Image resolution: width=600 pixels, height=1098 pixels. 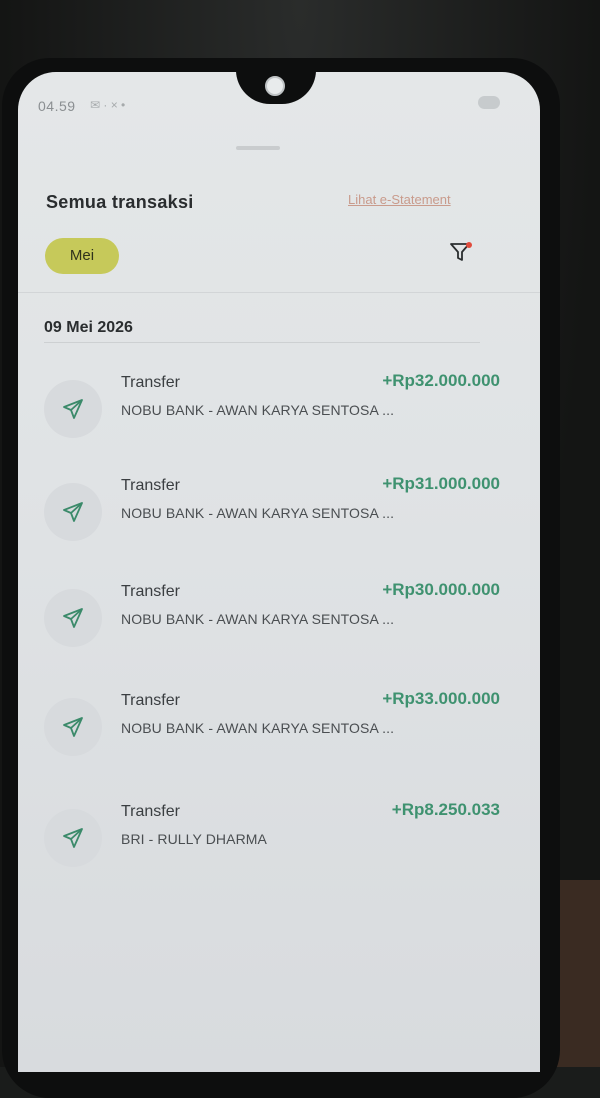 What do you see at coordinates (489, 102) in the screenshot?
I see `battery-icon` at bounding box center [489, 102].